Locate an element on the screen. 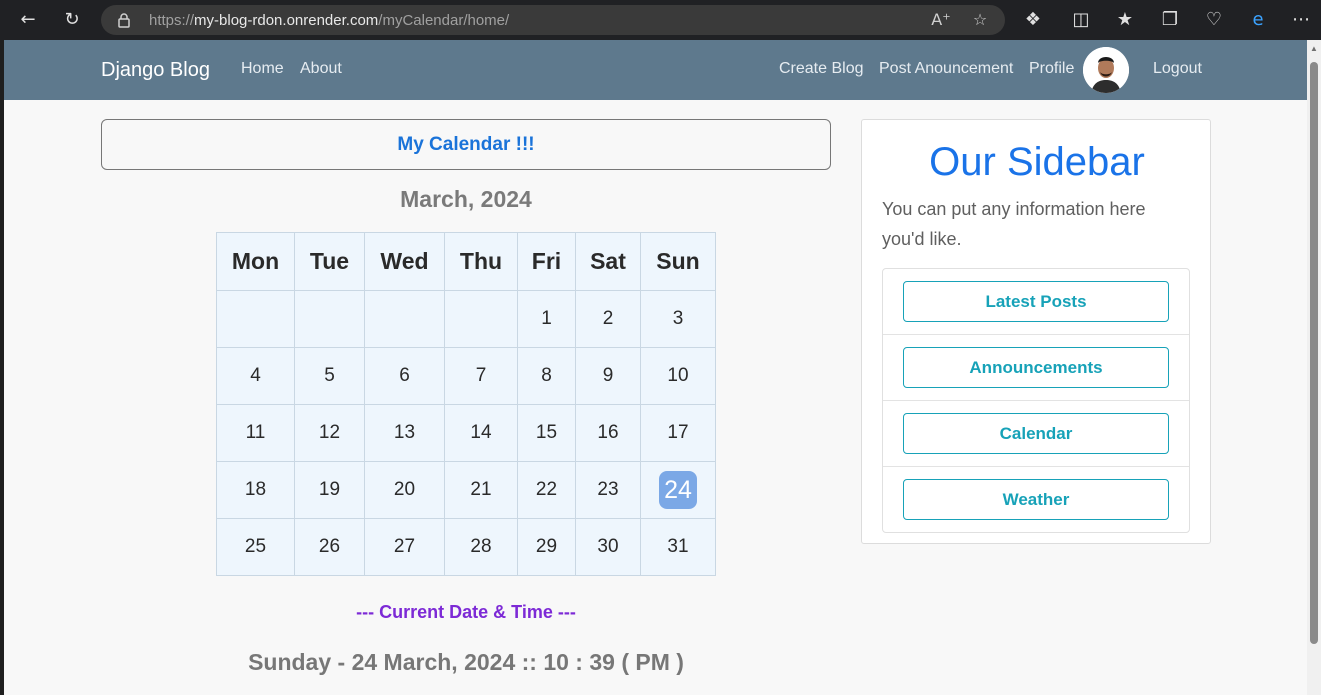  scrollbar-thumb is located at coordinates (1314, 353).